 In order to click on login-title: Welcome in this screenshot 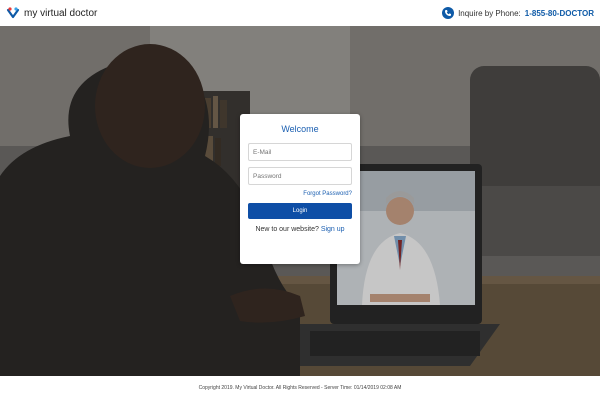, I will do `click(300, 129)`.